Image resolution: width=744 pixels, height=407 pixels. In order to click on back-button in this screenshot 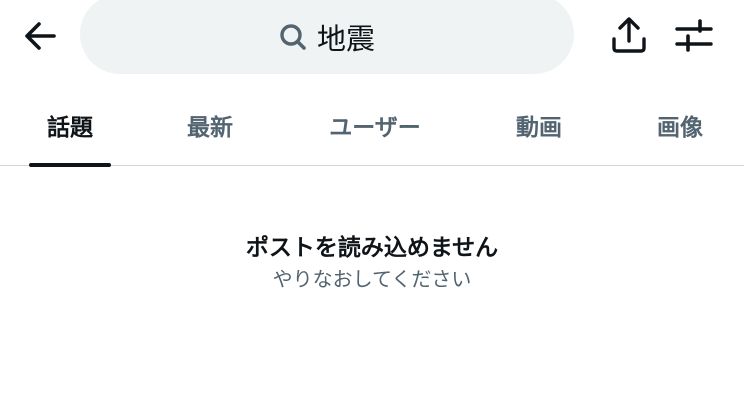, I will do `click(40, 36)`.